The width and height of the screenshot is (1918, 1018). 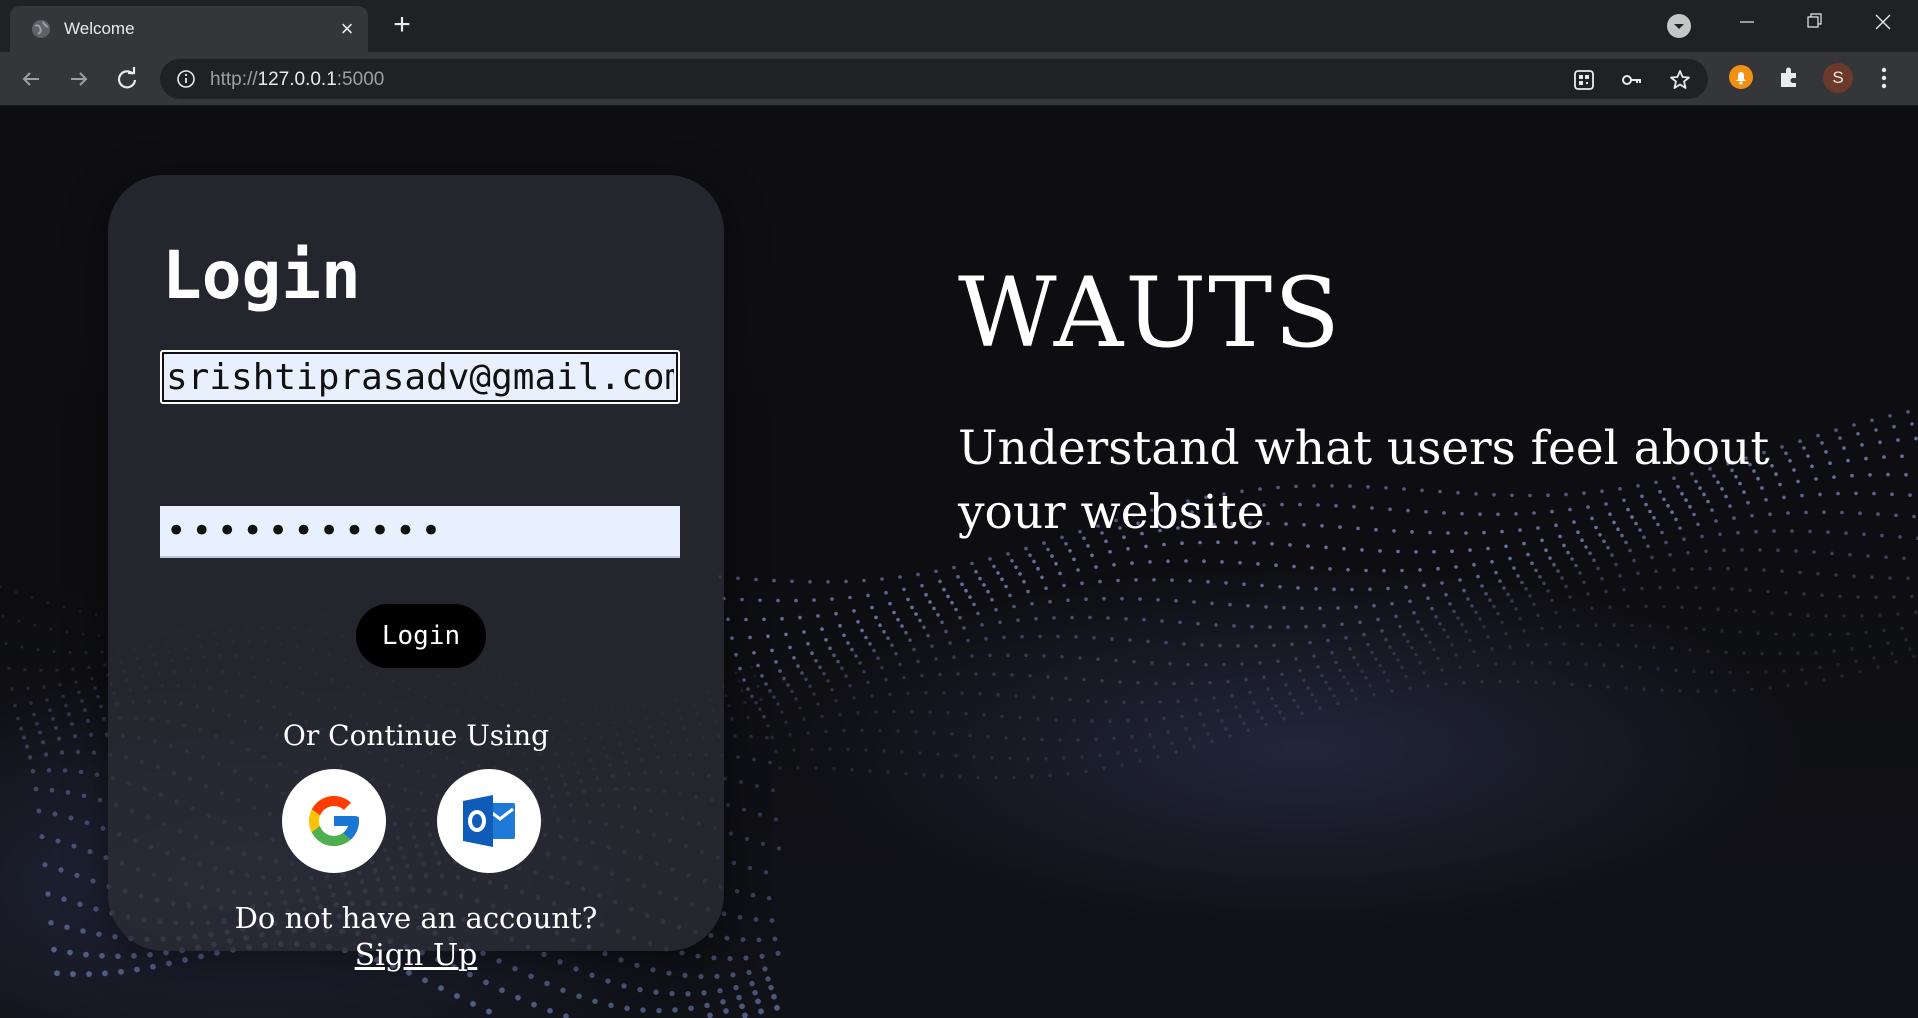 What do you see at coordinates (1746, 22) in the screenshot?
I see `minimize-icon` at bounding box center [1746, 22].